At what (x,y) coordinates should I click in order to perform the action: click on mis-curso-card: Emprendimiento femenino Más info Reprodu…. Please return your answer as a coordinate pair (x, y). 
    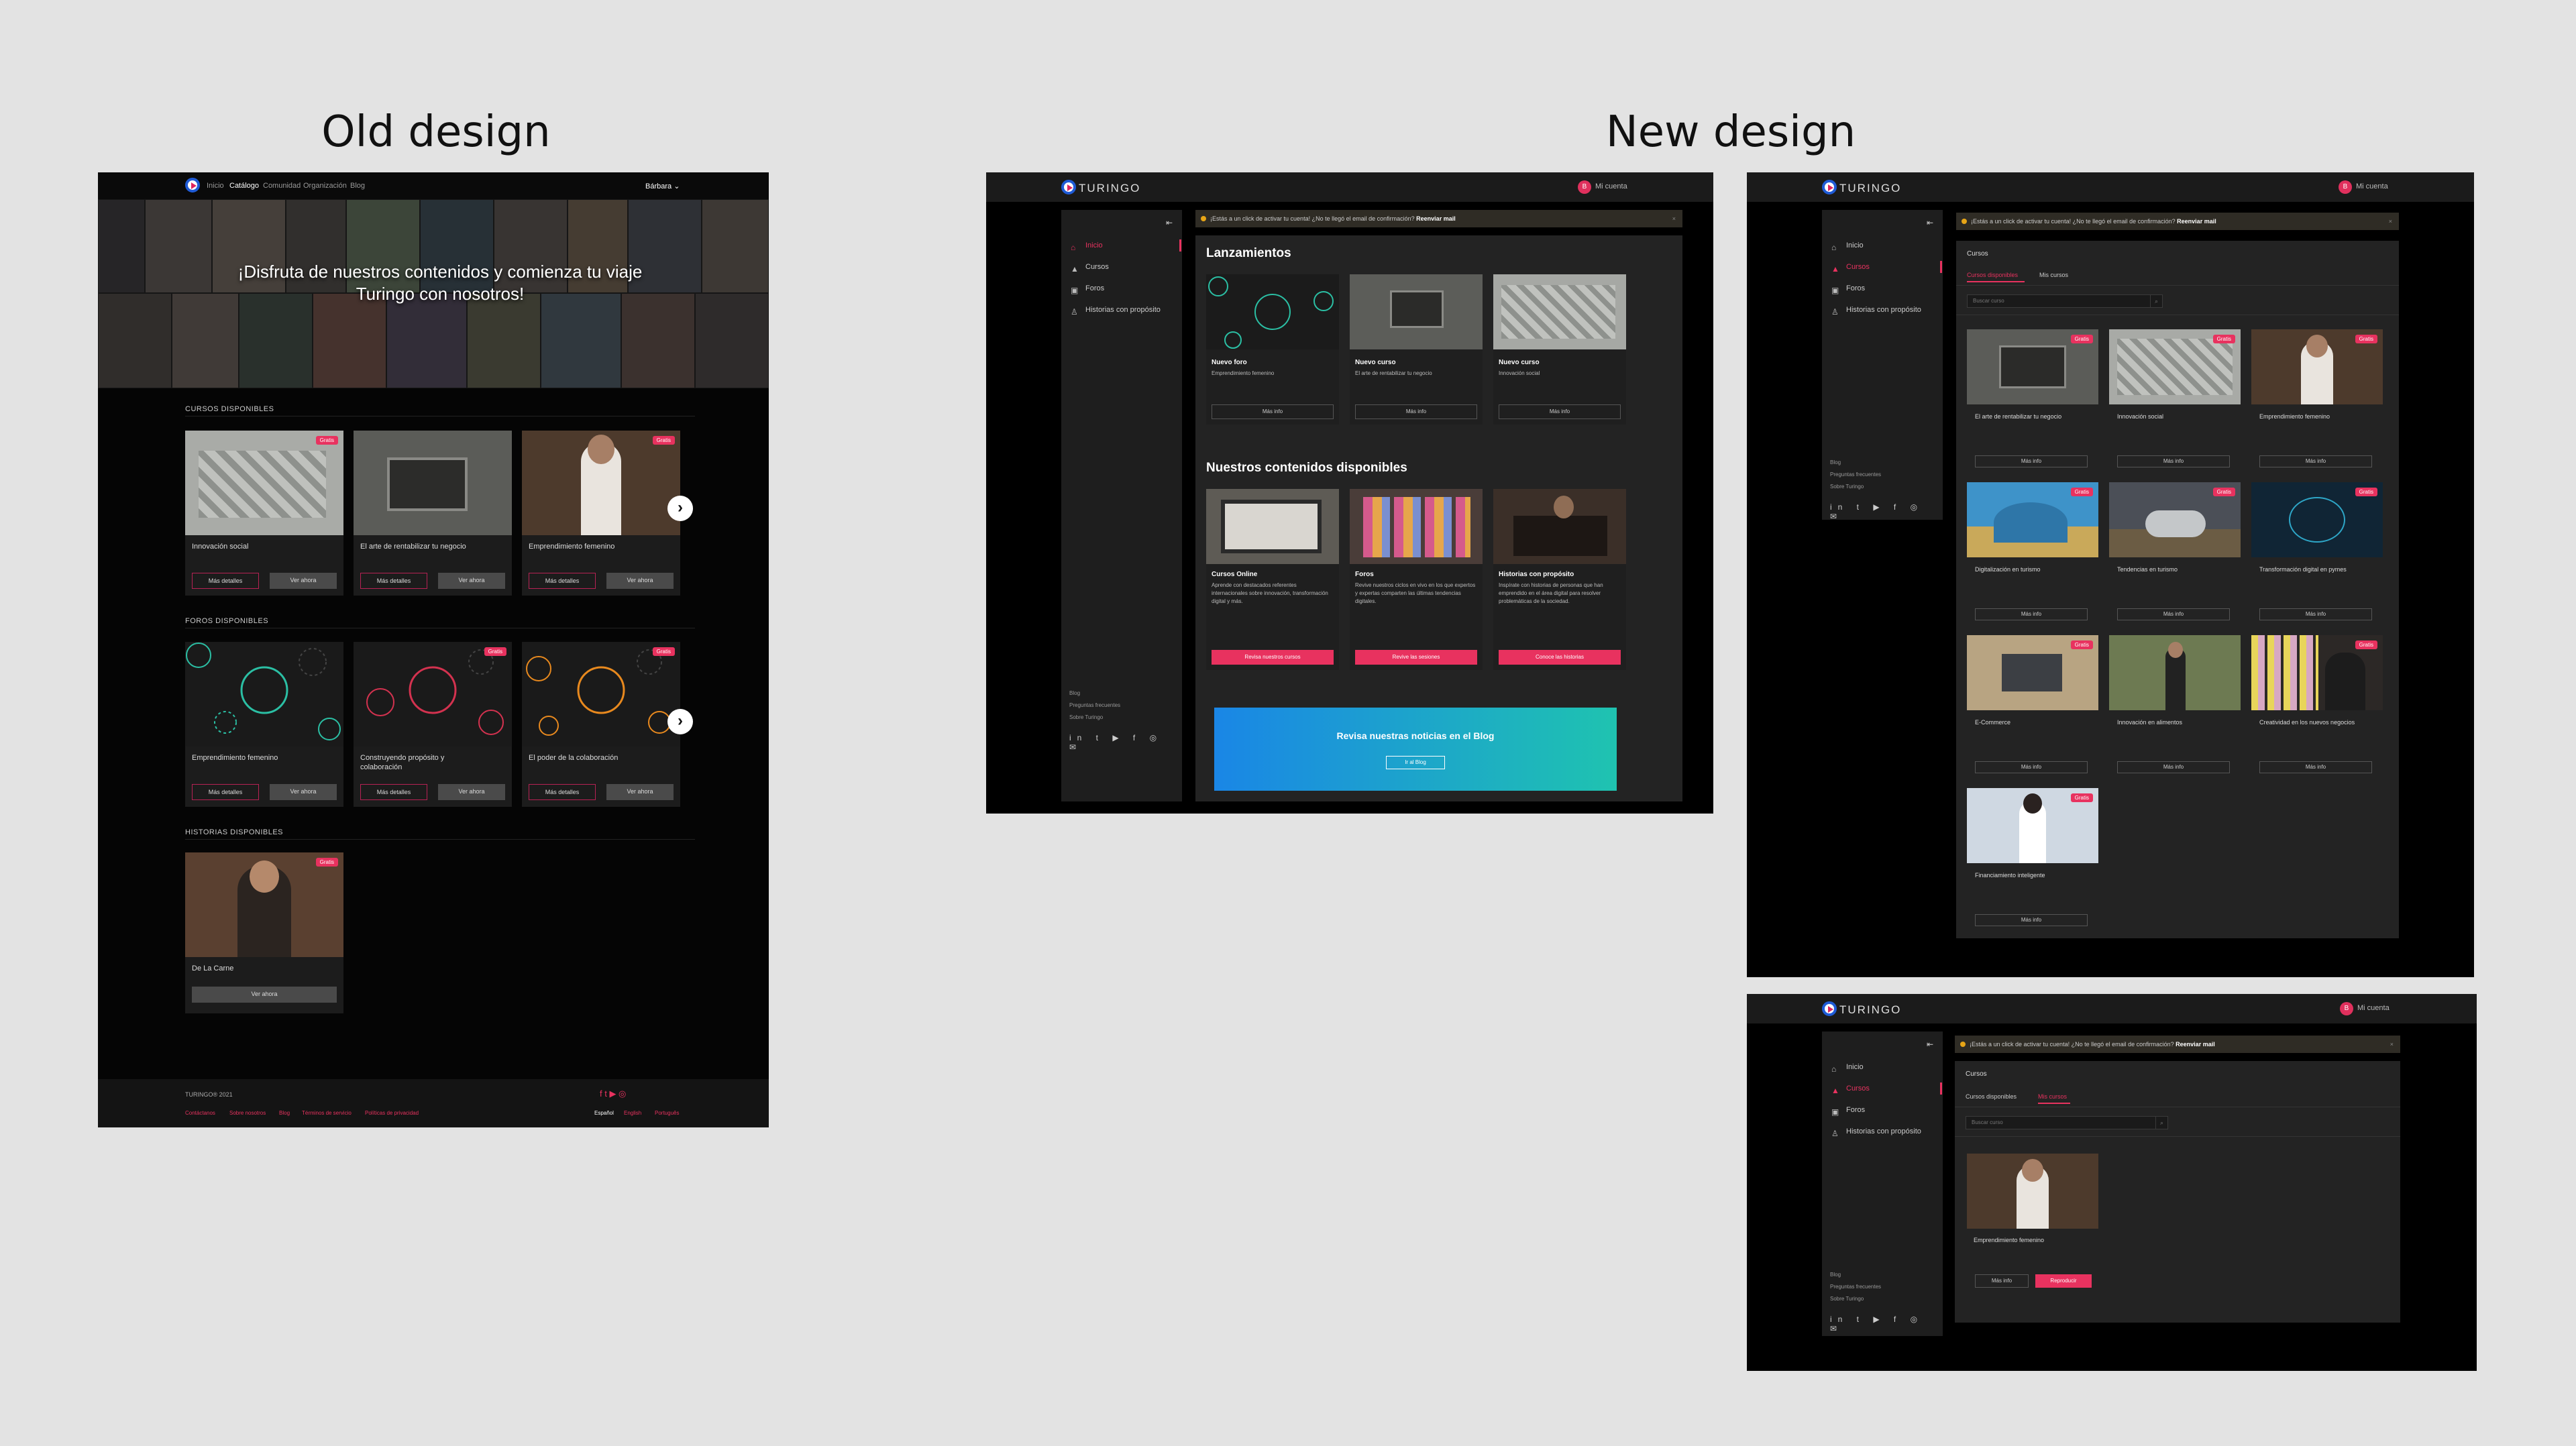
    Looking at the image, I should click on (2034, 1227).